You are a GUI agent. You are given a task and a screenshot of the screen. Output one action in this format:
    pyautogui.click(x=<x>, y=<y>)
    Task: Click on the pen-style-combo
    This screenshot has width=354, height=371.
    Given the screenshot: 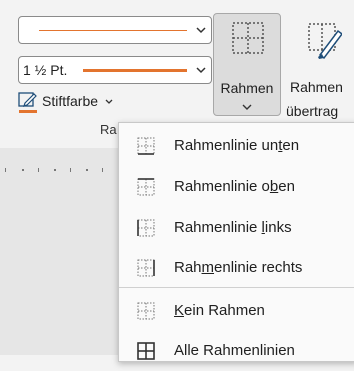 What is the action you would take?
    pyautogui.click(x=115, y=30)
    